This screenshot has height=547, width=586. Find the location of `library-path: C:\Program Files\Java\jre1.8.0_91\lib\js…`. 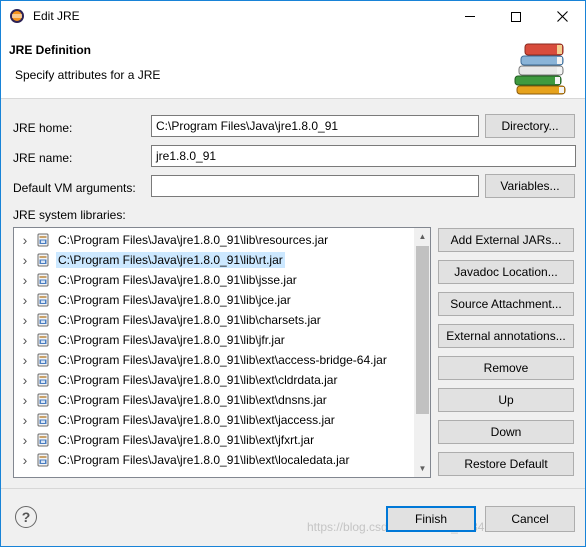

library-path: C:\Program Files\Java\jre1.8.0_91\lib\js… is located at coordinates (177, 280).